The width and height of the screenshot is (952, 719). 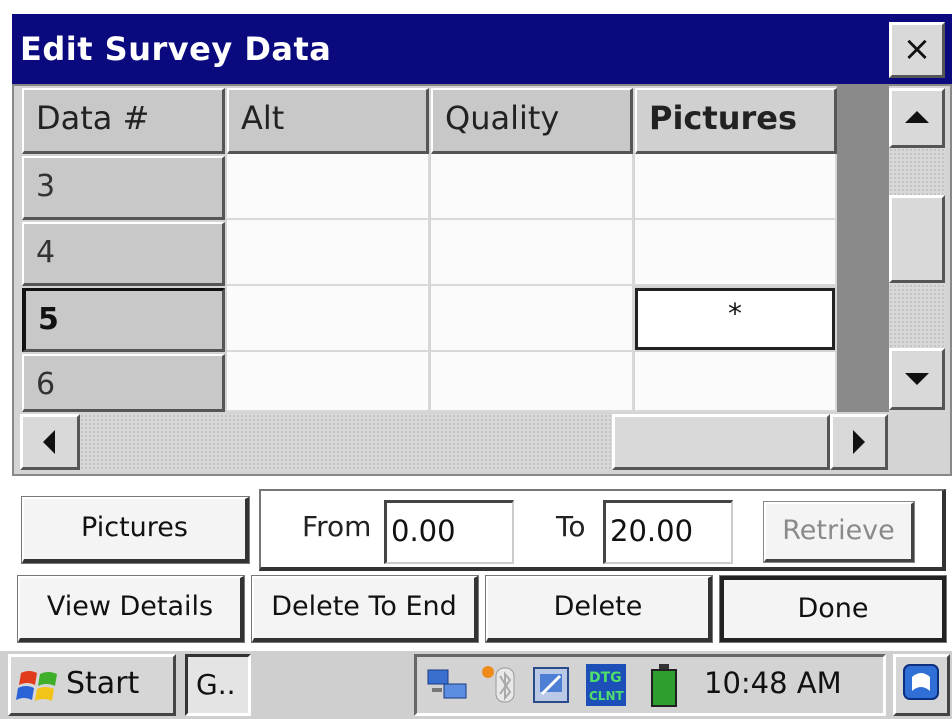 What do you see at coordinates (123, 188) in the screenshot?
I see `row-header: 3` at bounding box center [123, 188].